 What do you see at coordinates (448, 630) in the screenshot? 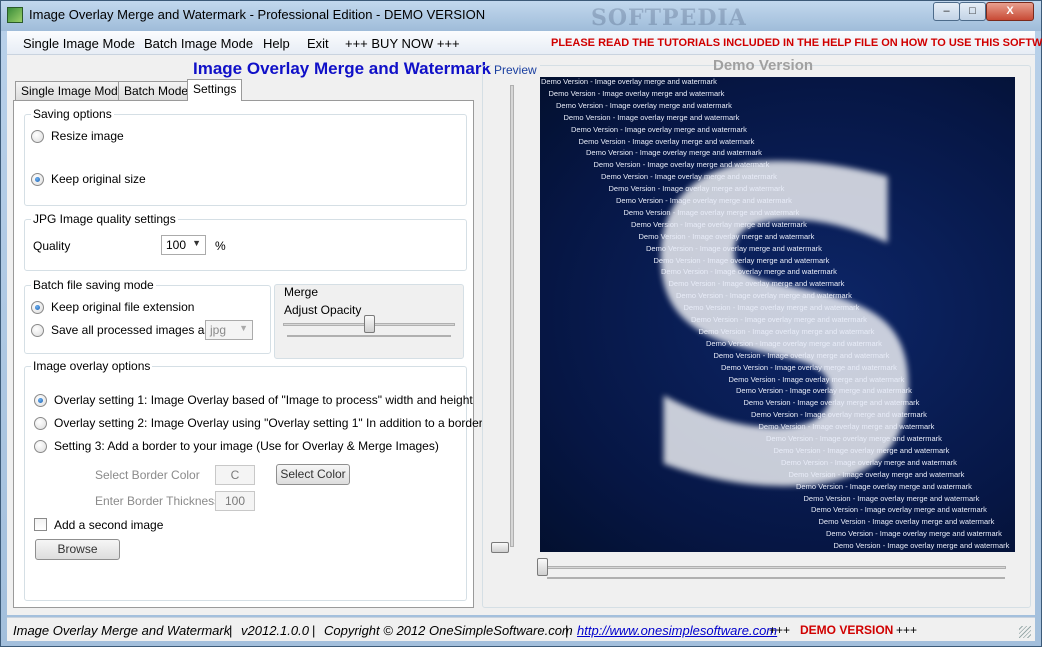
I see `status-copyright: Copyright © 2012 OneSimpleSoftware.com` at bounding box center [448, 630].